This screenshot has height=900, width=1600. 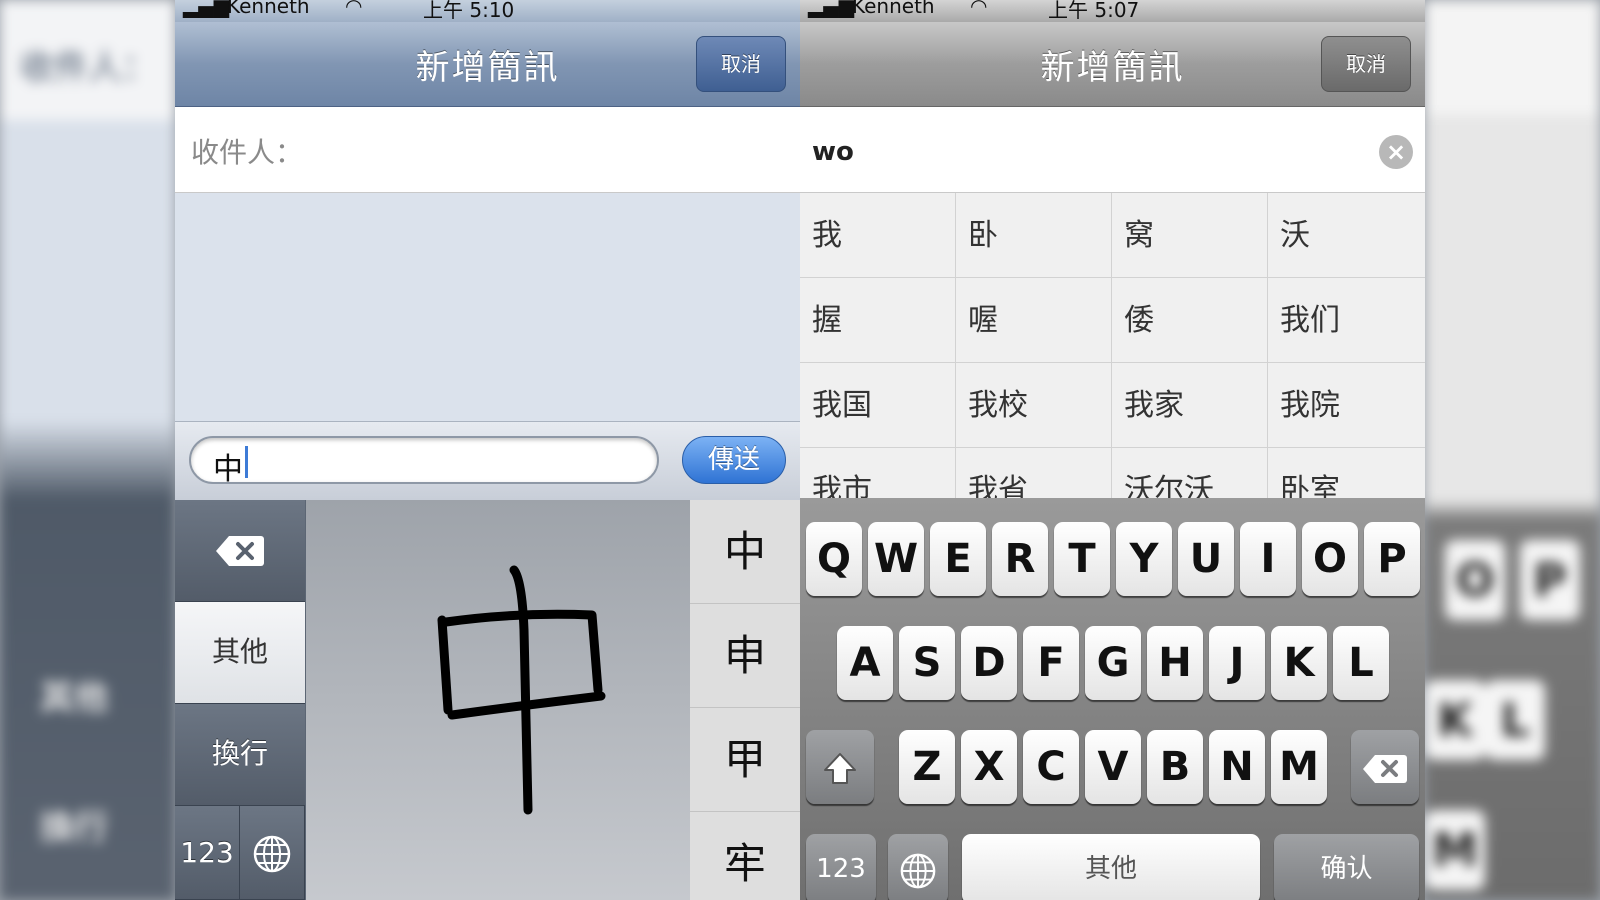 What do you see at coordinates (87, 450) in the screenshot?
I see `blurred-background-left: 收件人： 其他 換行` at bounding box center [87, 450].